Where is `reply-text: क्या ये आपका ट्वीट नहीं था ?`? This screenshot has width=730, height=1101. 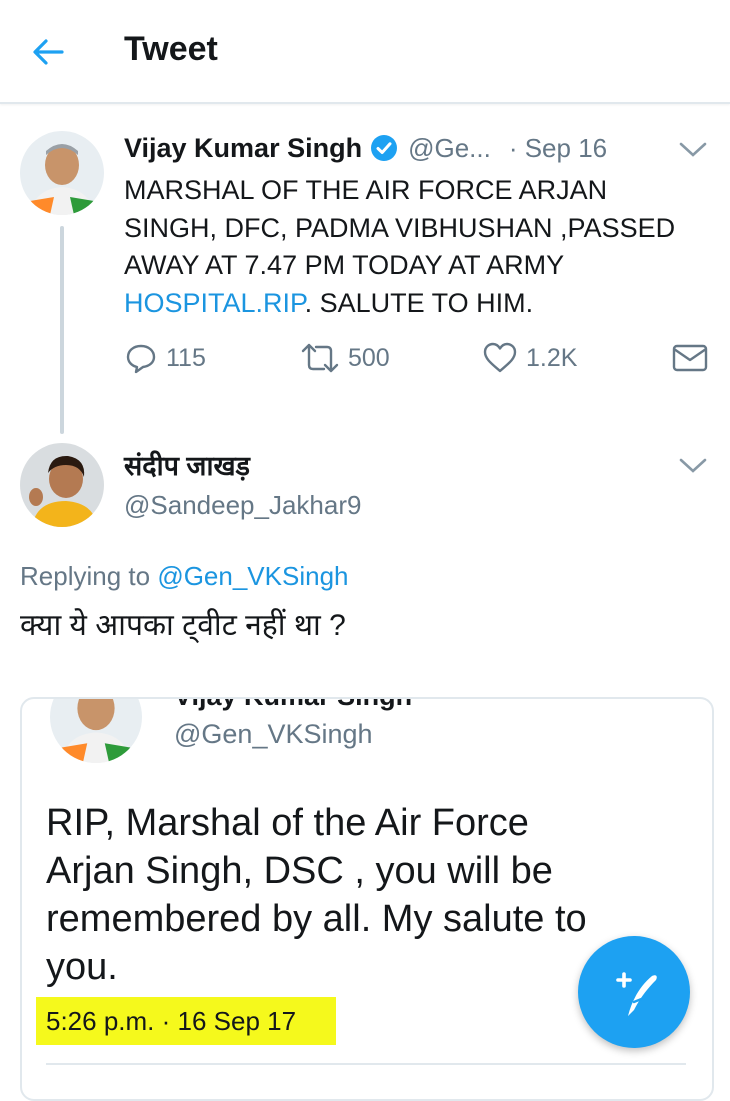 reply-text: क्या ये आपका ट्वीट नहीं था ? is located at coordinates (183, 625).